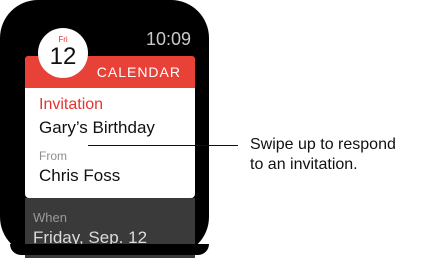 This screenshot has width=437, height=258. Describe the element at coordinates (71, 104) in the screenshot. I see `invitation-label: Invitation` at that location.